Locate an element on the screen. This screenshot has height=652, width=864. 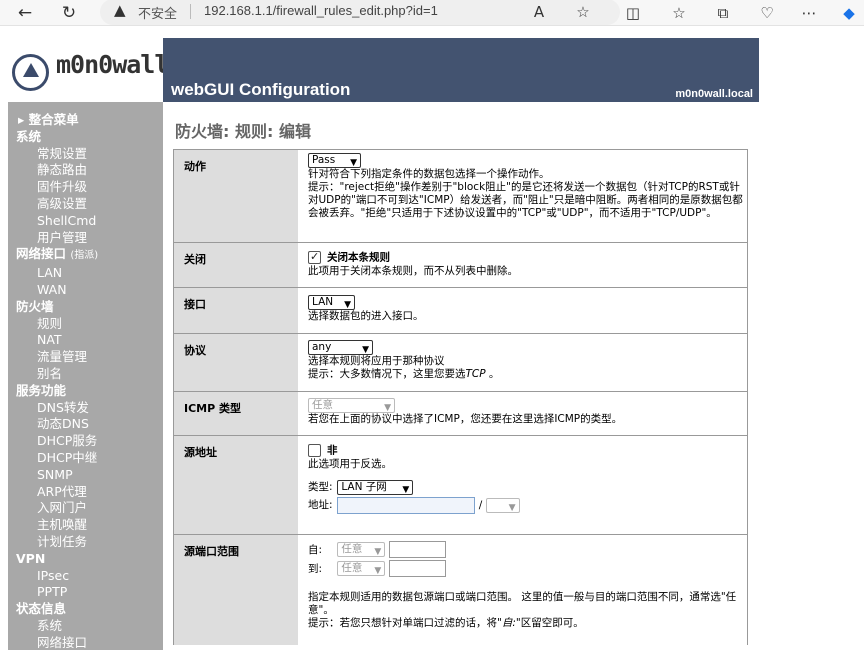
refresh-icon: ↻ is located at coordinates (69, 13).